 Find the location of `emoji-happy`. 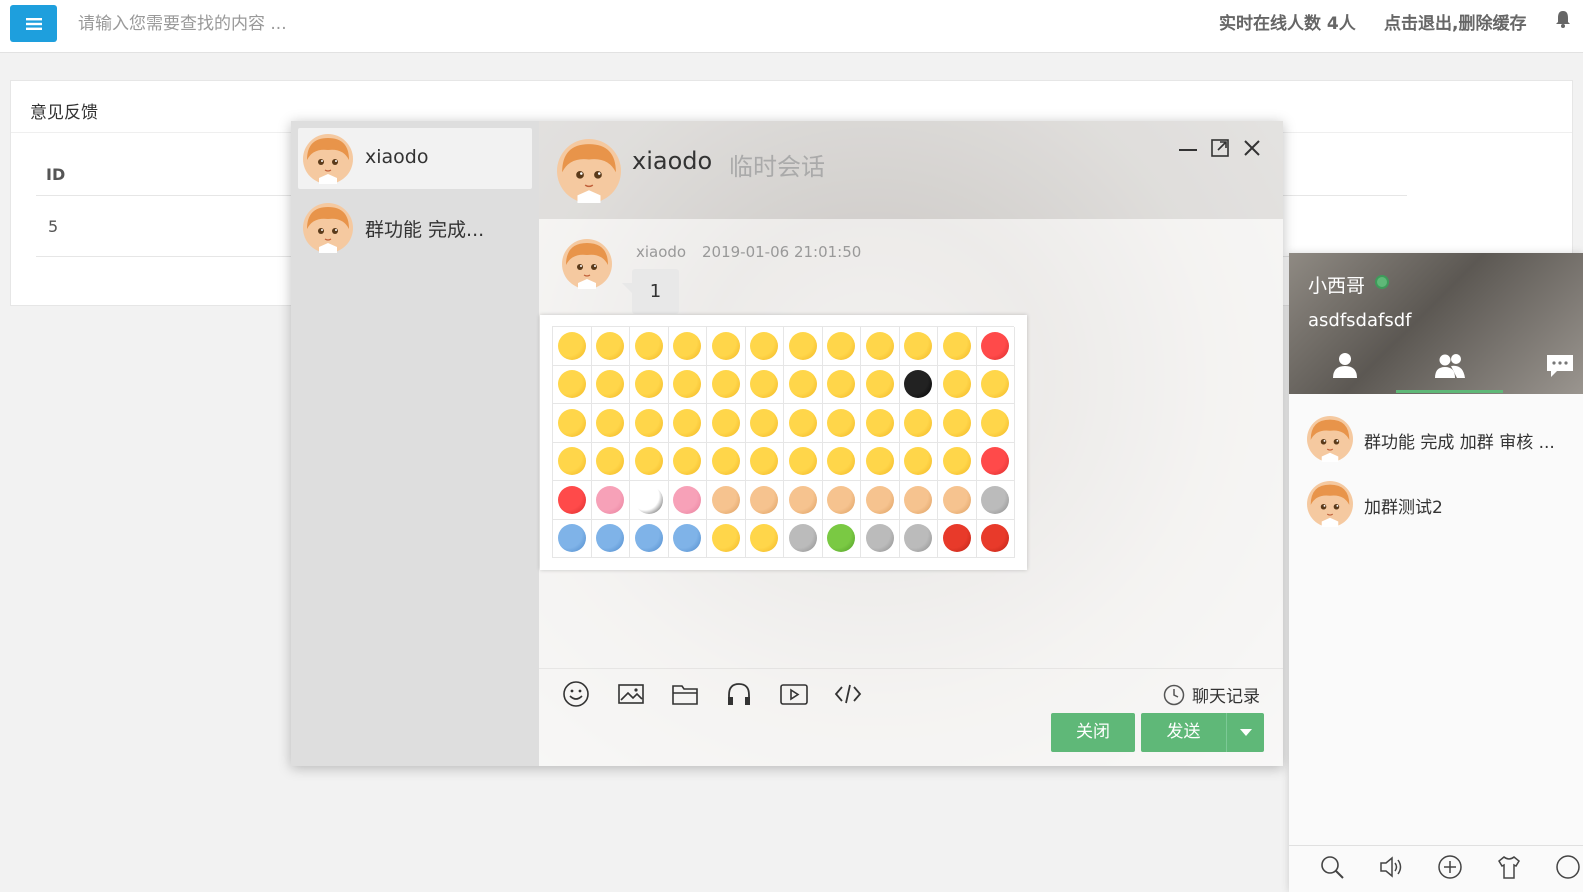

emoji-happy is located at coordinates (687, 346).